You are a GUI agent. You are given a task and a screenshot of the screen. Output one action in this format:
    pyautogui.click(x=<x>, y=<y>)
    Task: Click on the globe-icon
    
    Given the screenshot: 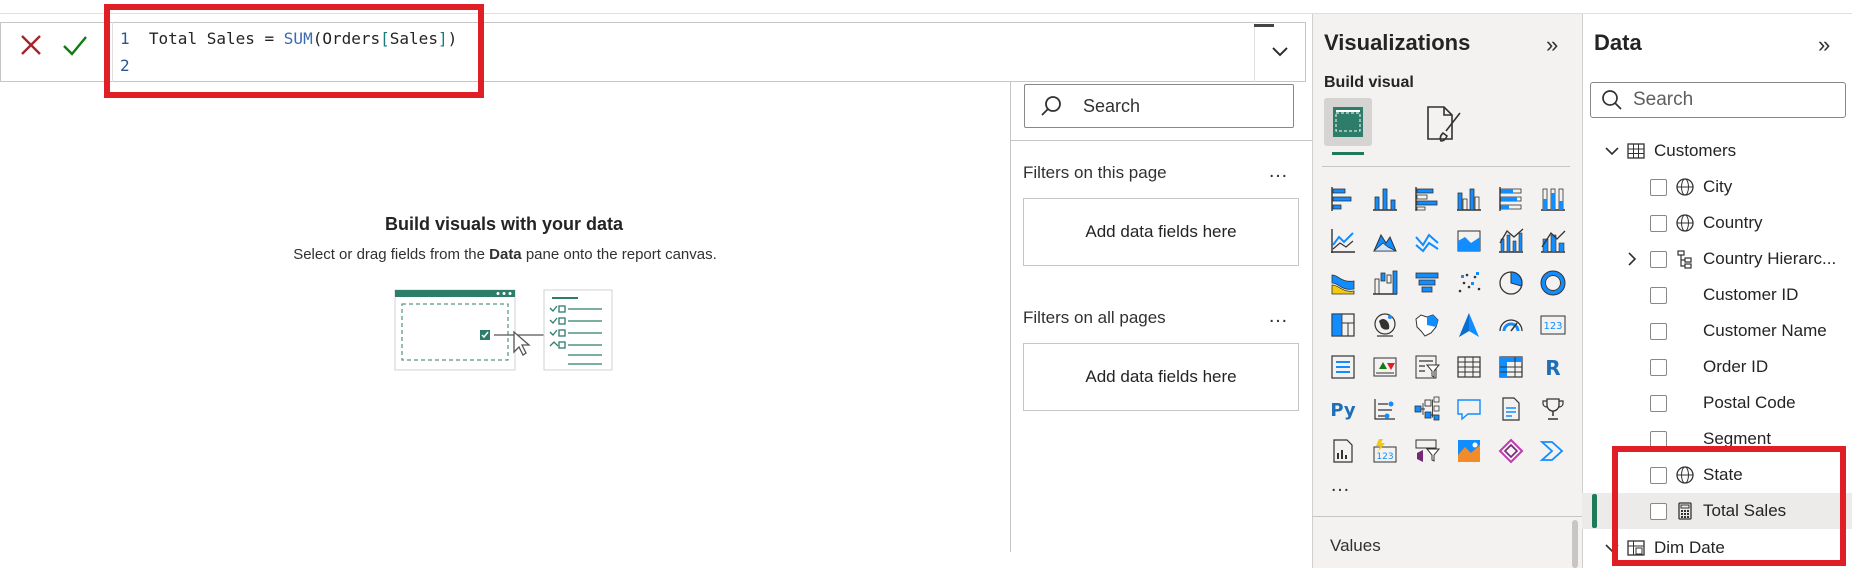 What is the action you would take?
    pyautogui.click(x=1685, y=187)
    